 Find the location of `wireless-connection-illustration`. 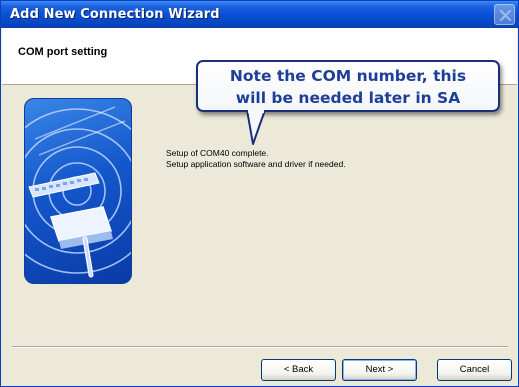

wireless-connection-illustration is located at coordinates (78, 191).